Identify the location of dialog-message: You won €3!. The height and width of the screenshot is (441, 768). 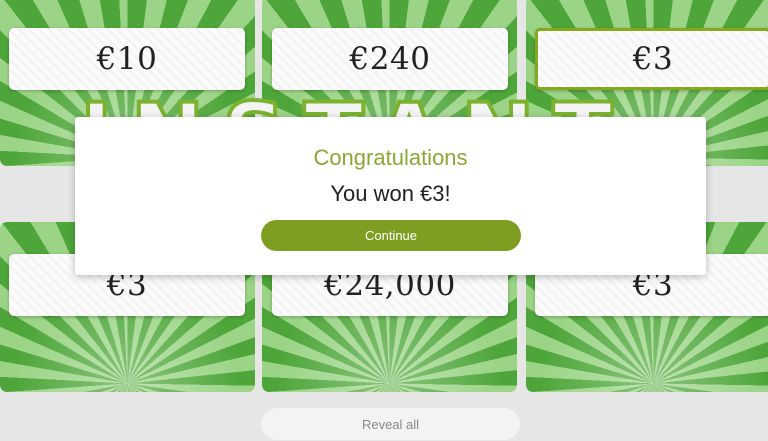
(390, 193).